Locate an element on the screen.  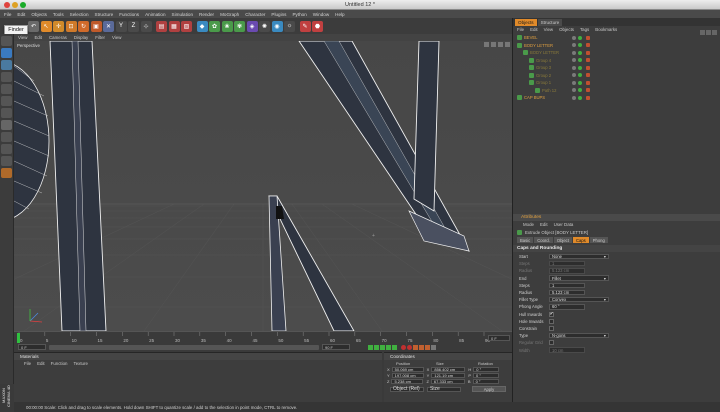
viewport-menu-edit-1: Edit is located at coordinates (38, 37).